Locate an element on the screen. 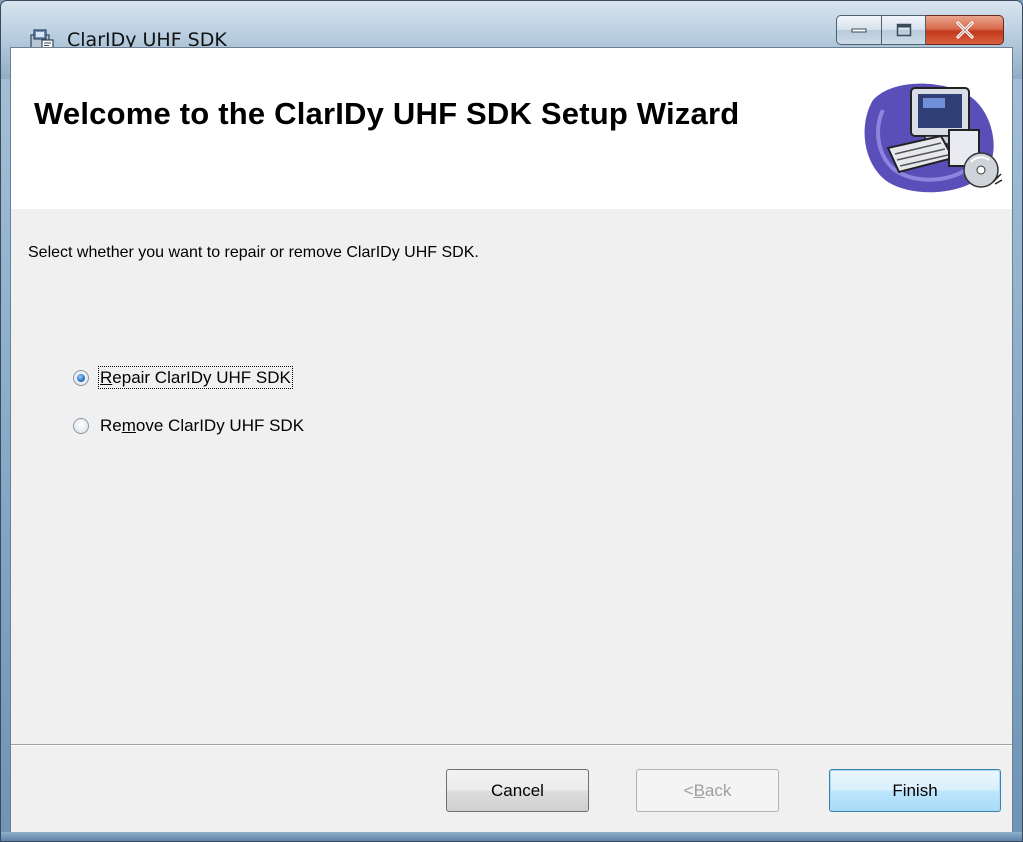 The width and height of the screenshot is (1023, 842). maximize-icon is located at coordinates (903, 30).